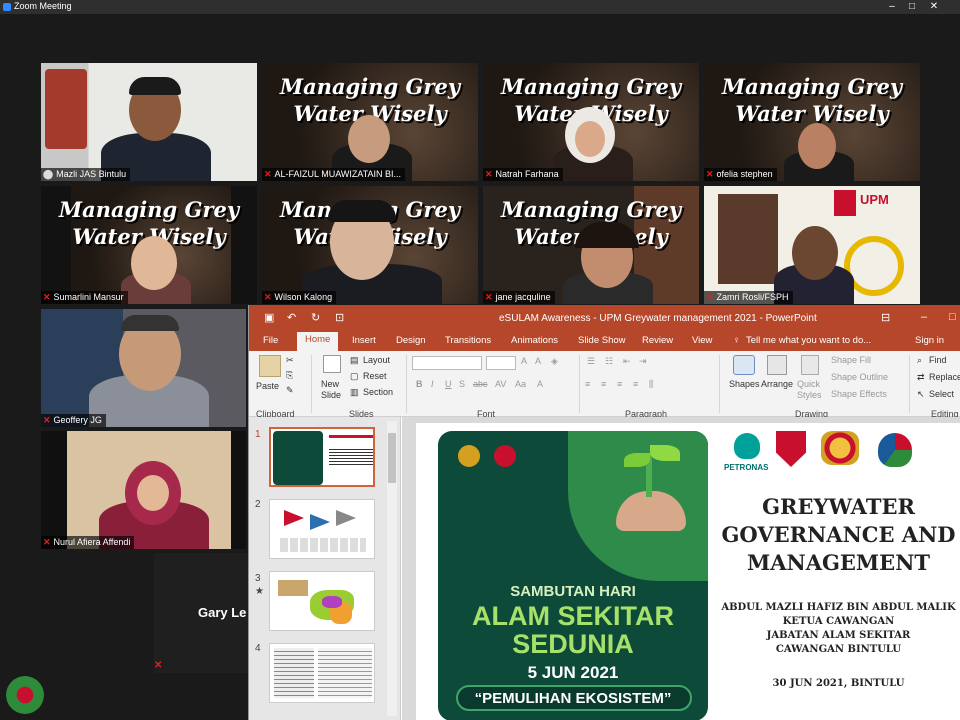 Image resolution: width=960 pixels, height=720 pixels. I want to click on new-slide-icon, so click(332, 364).